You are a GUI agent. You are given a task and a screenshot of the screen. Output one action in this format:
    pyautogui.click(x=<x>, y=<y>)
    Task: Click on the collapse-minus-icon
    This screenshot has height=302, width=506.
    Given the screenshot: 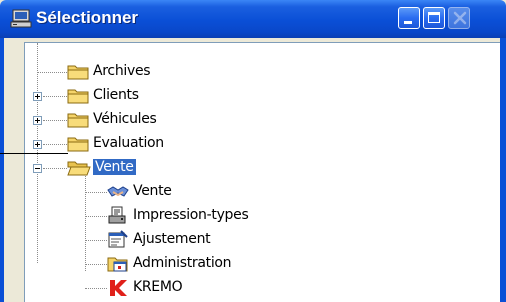 What is the action you would take?
    pyautogui.click(x=37, y=168)
    